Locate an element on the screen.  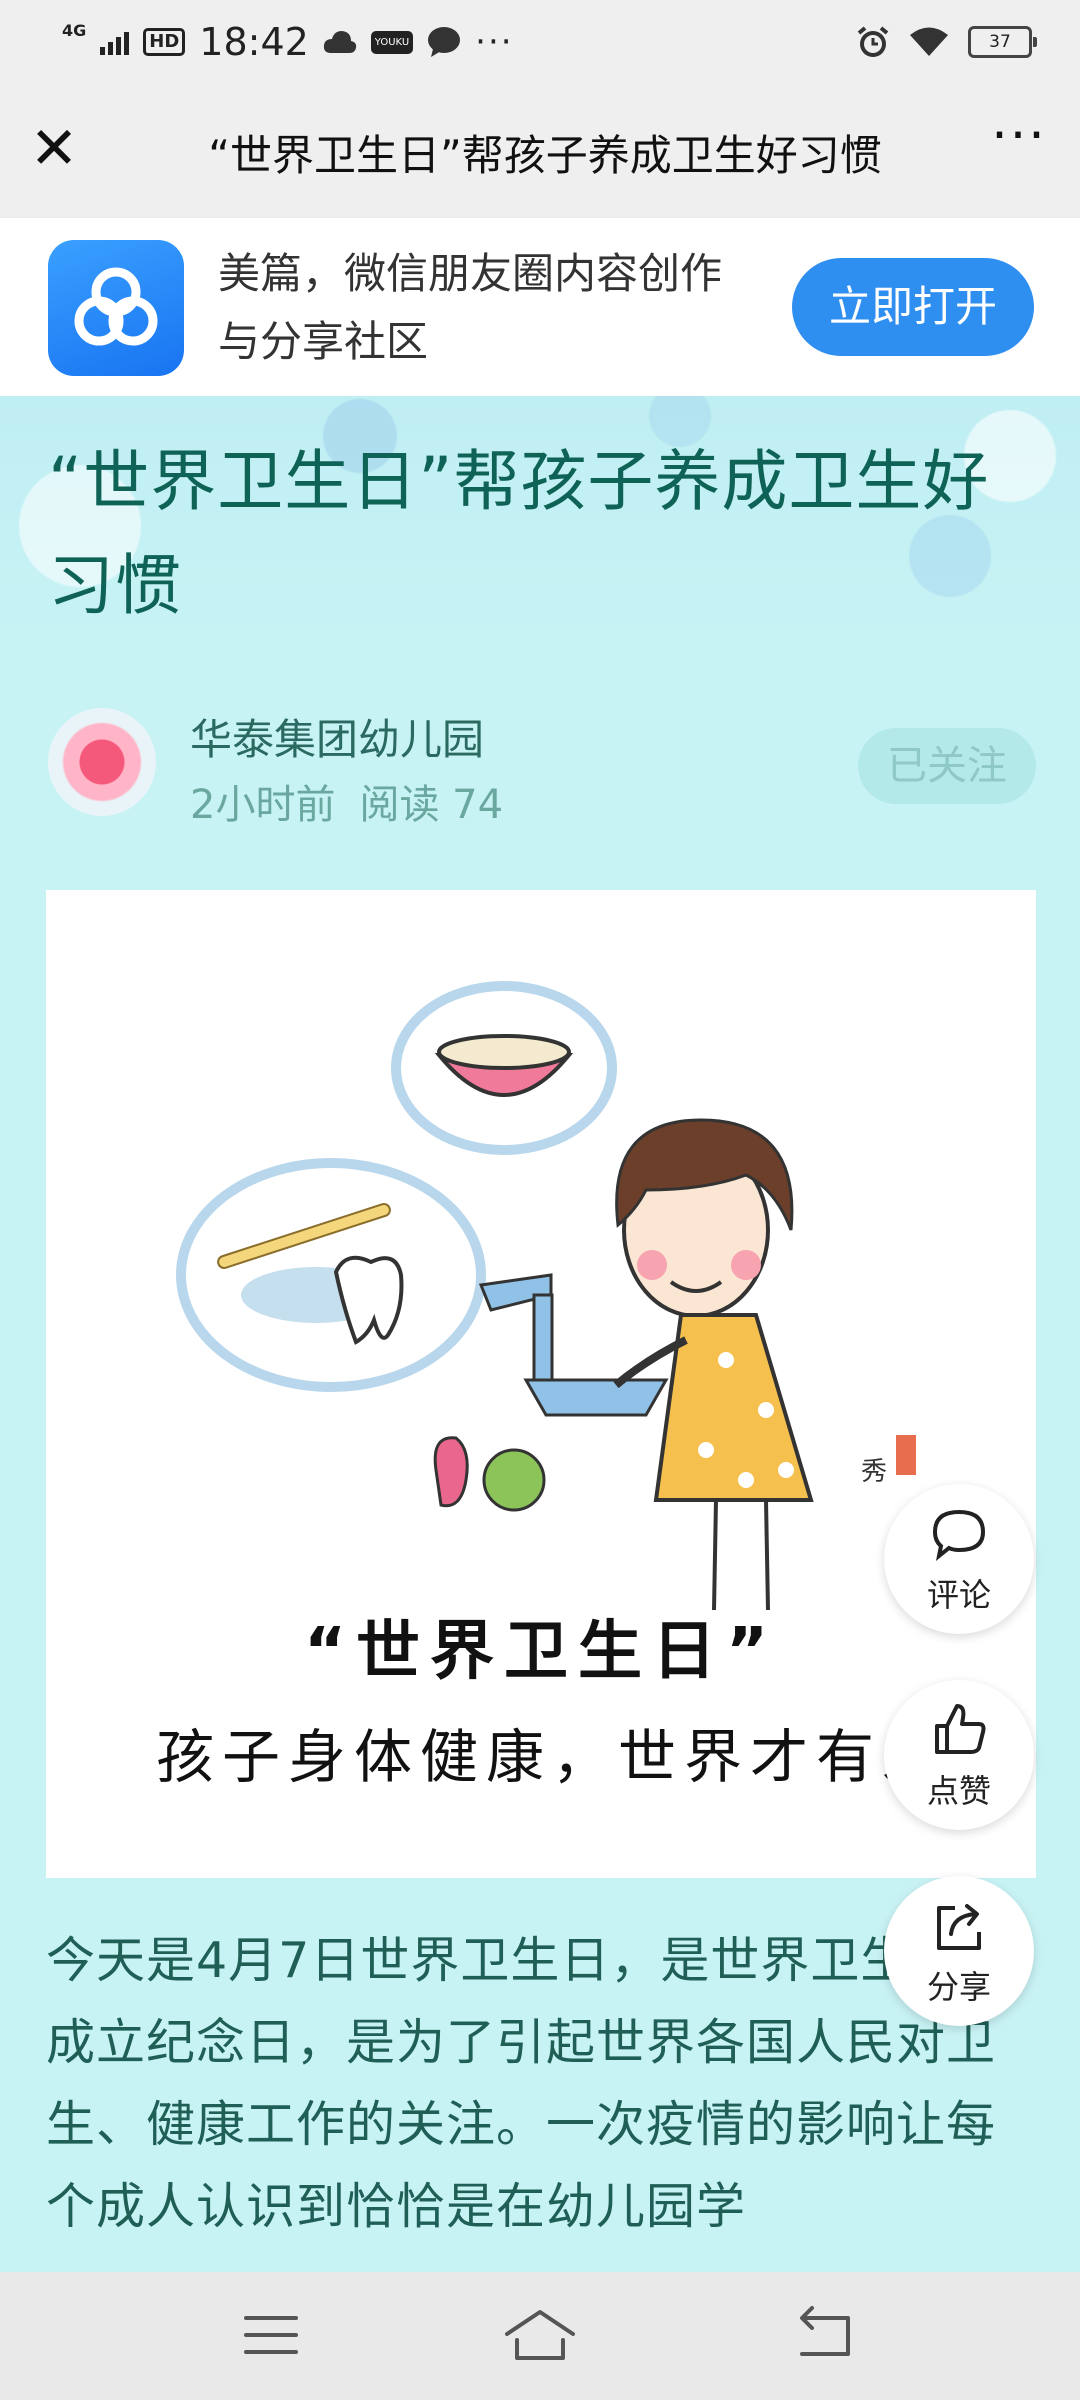
comment-icon is located at coordinates (959, 1535).